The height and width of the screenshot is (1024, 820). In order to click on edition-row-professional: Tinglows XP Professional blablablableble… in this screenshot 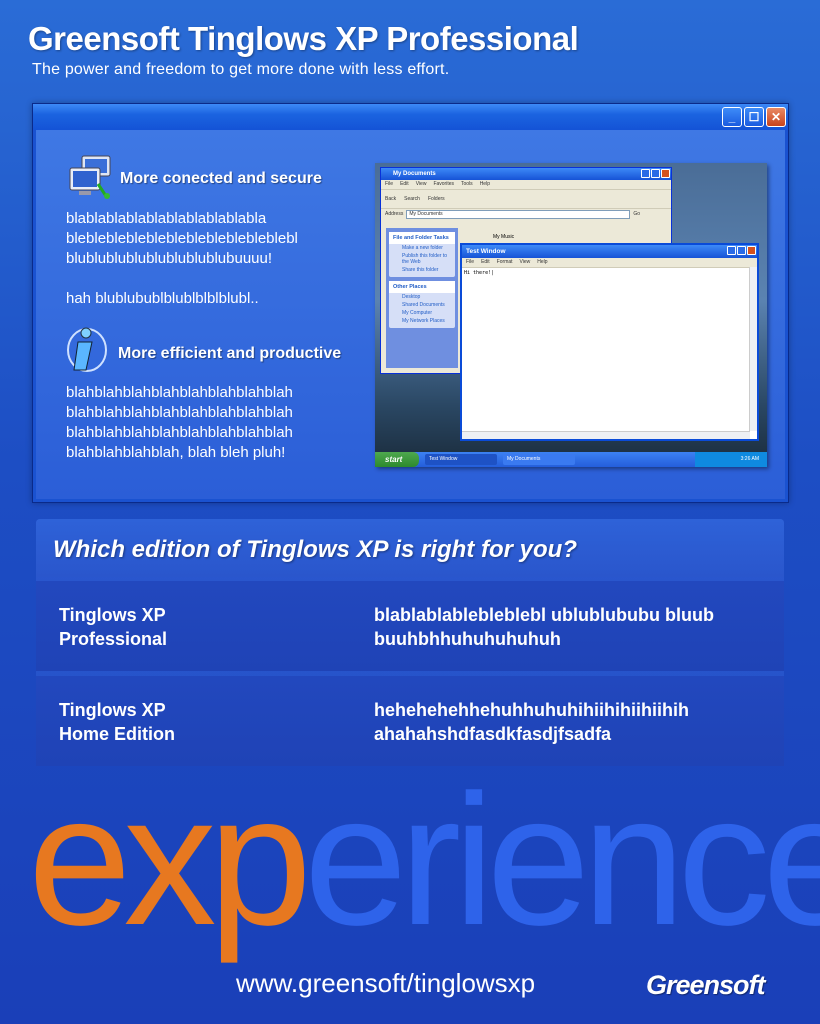, I will do `click(410, 626)`.